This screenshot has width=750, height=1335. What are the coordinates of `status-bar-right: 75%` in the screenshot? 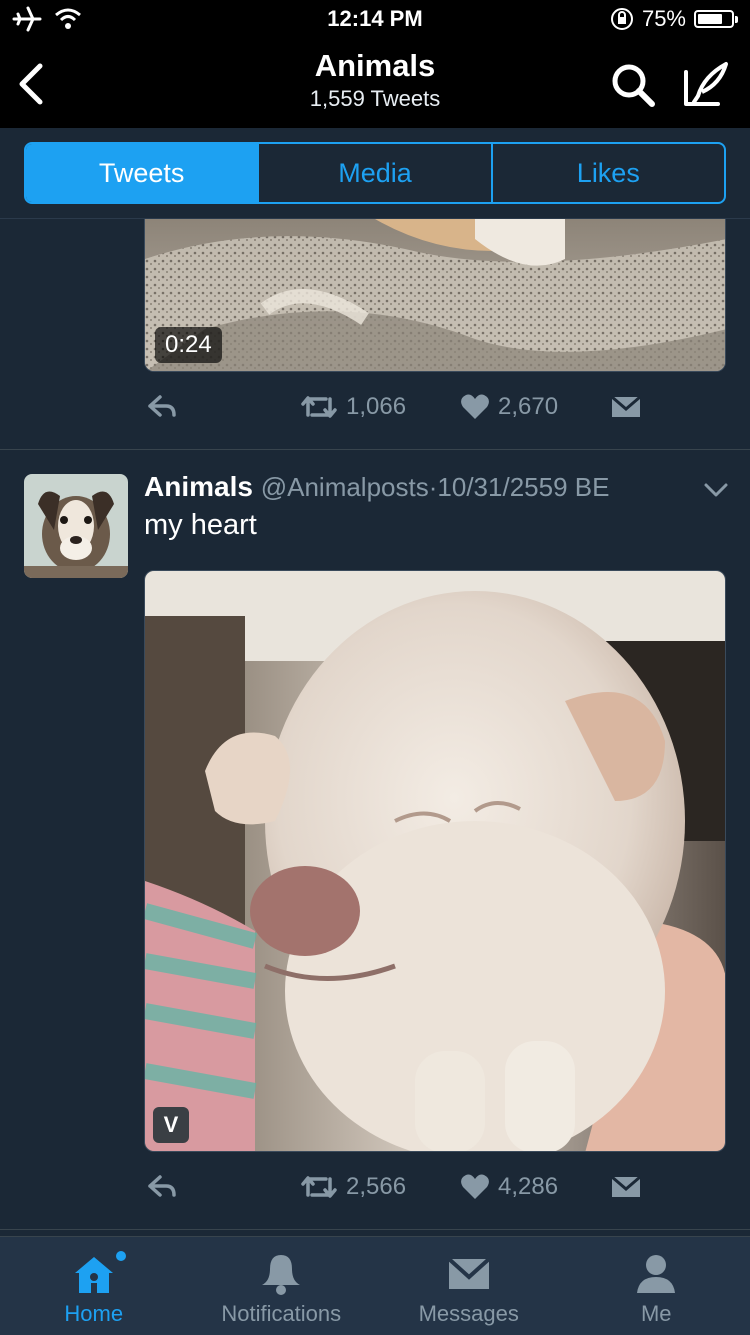 It's located at (672, 19).